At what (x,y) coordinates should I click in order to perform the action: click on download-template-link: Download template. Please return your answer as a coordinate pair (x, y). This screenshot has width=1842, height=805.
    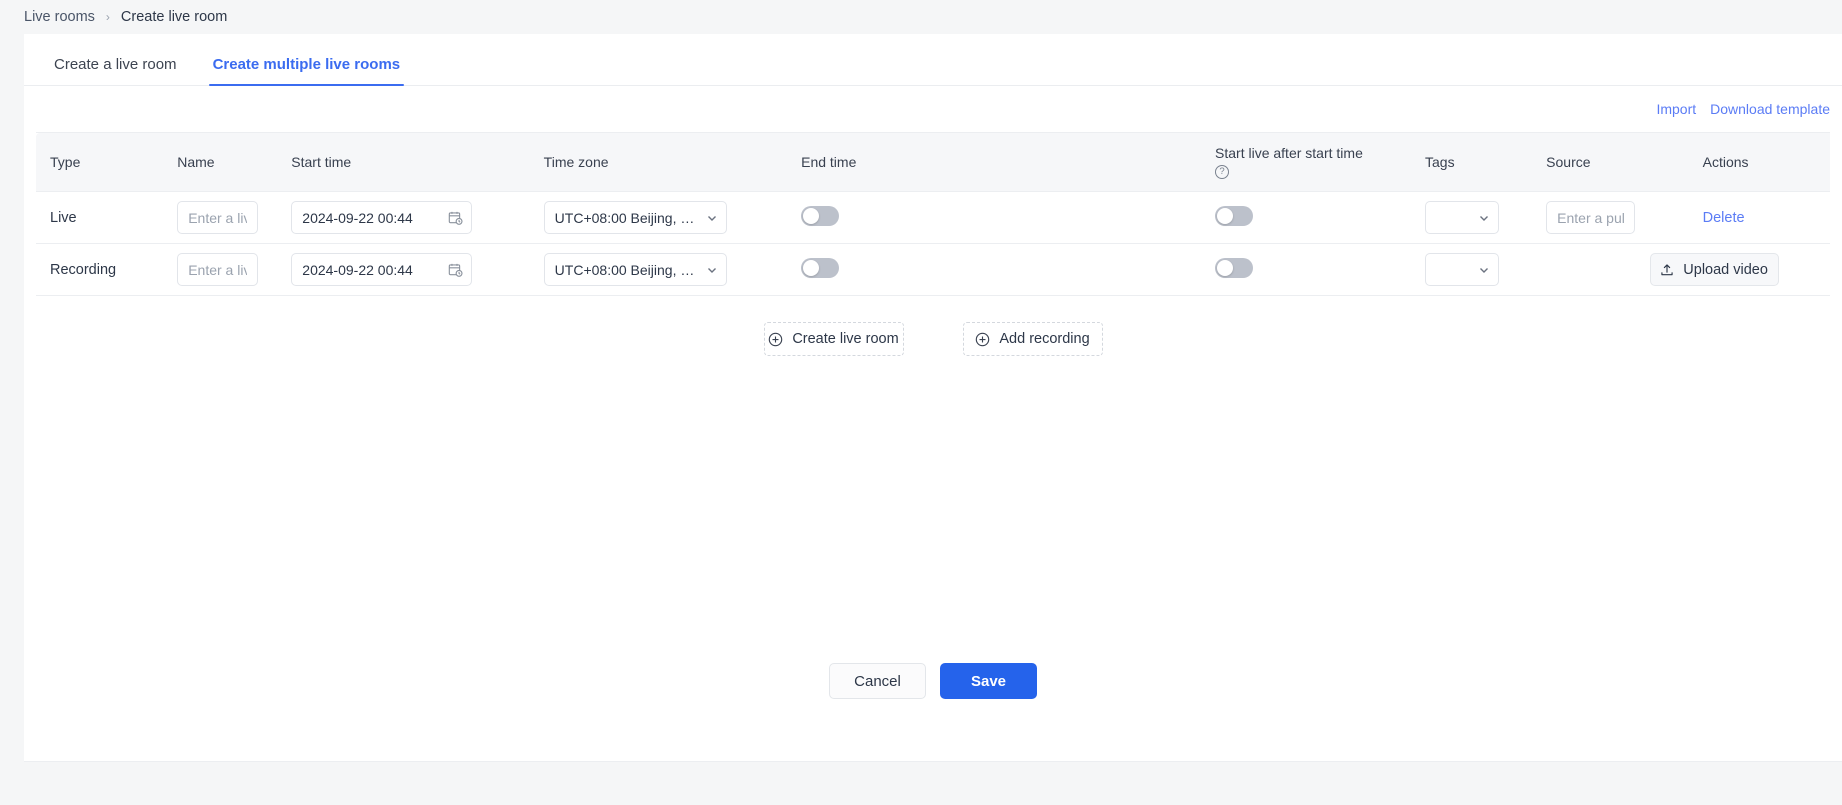
    Looking at the image, I should click on (1770, 109).